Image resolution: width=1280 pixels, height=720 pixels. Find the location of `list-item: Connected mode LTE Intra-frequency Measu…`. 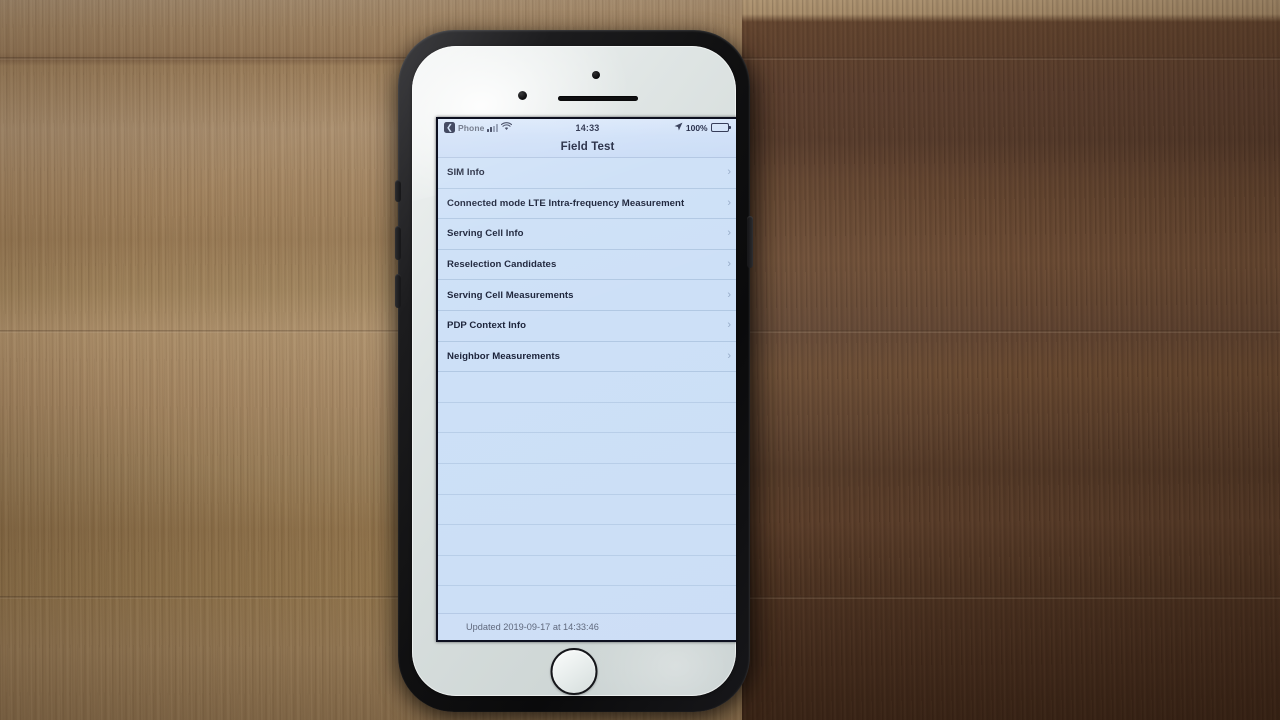

list-item: Connected mode LTE Intra-frequency Measu… is located at coordinates (587, 204).